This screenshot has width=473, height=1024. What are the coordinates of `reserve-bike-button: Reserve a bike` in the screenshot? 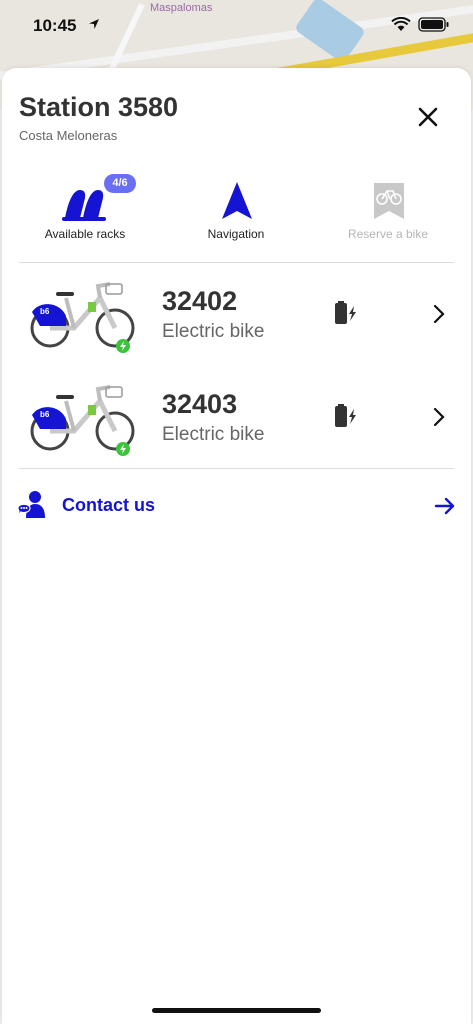 It's located at (388, 213).